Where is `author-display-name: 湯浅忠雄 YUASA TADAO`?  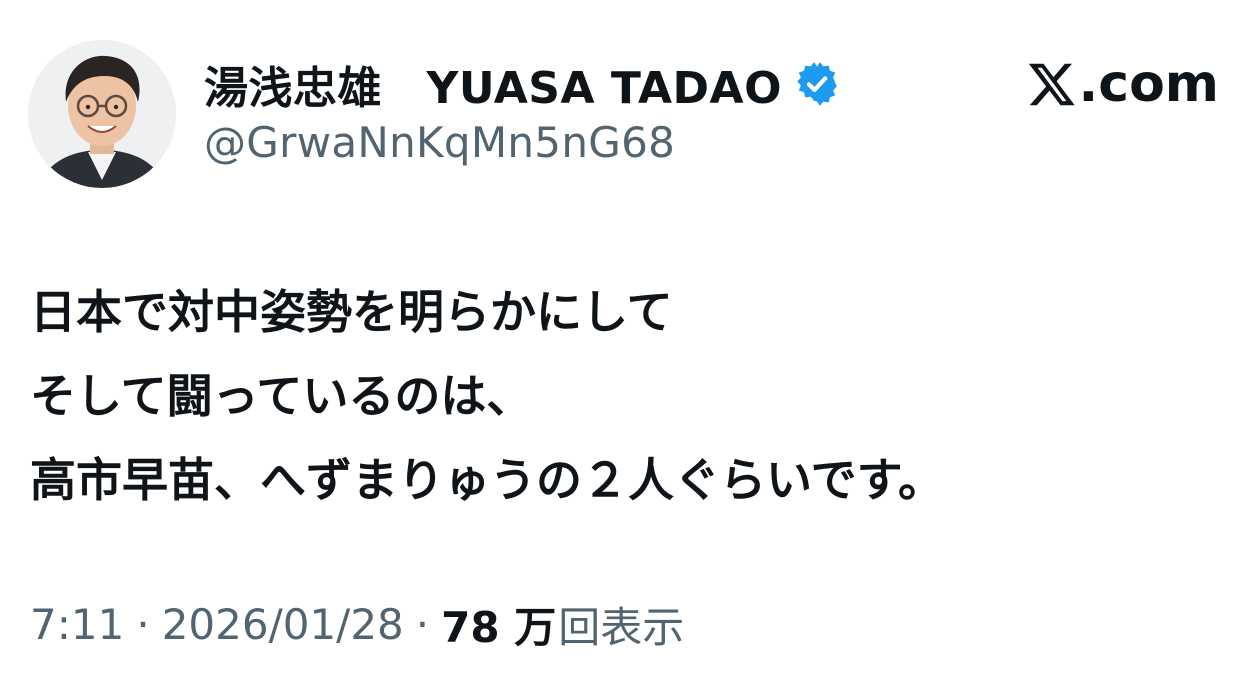 author-display-name: 湯浅忠雄 YUASA TADAO is located at coordinates (493, 84).